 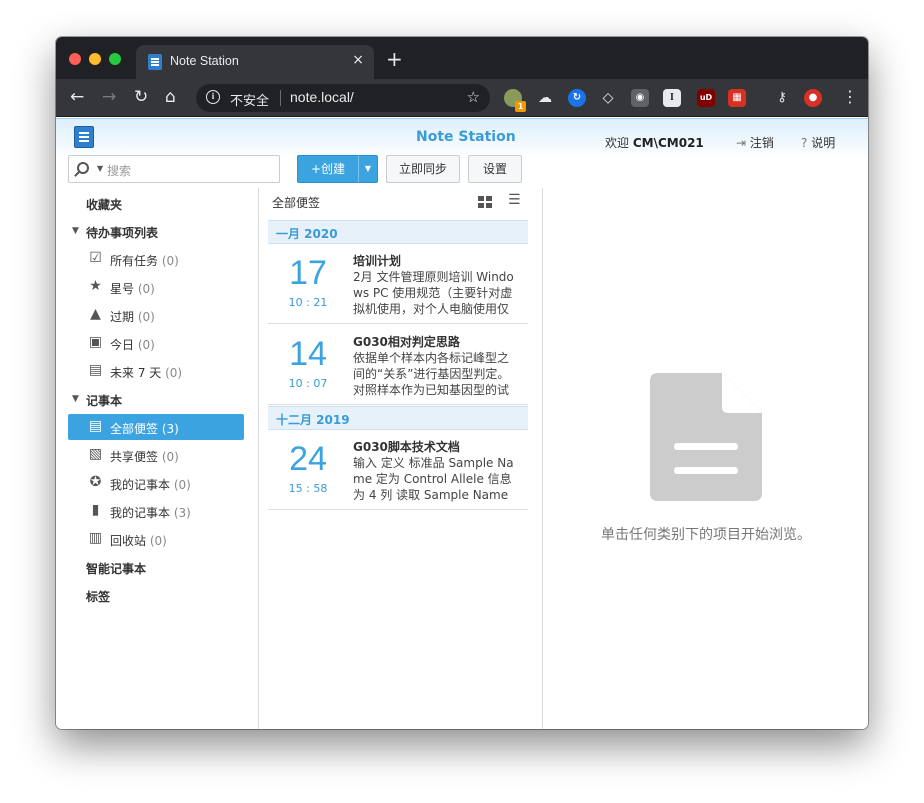 I want to click on omnibox: i 不安全 note.local/ ☆, so click(x=343, y=98).